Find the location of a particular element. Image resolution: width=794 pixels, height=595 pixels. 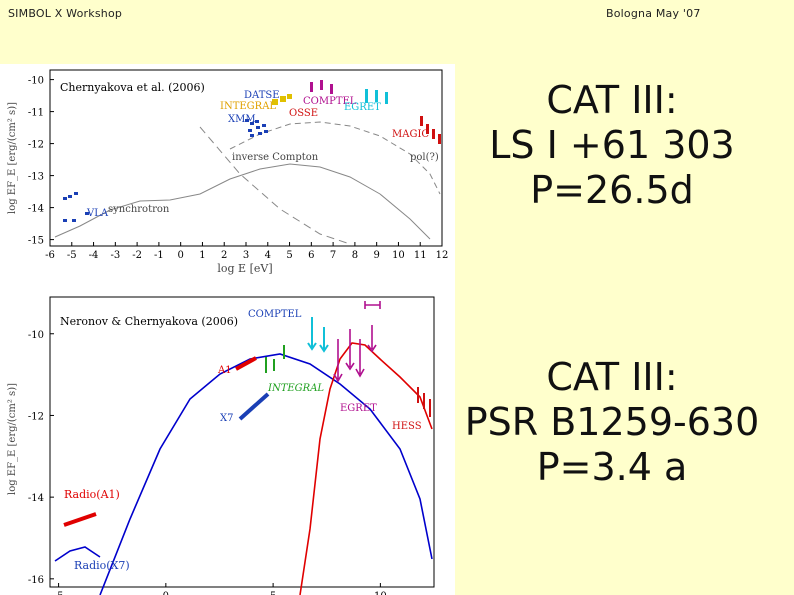

vla-data-points is located at coordinates (76, 207).